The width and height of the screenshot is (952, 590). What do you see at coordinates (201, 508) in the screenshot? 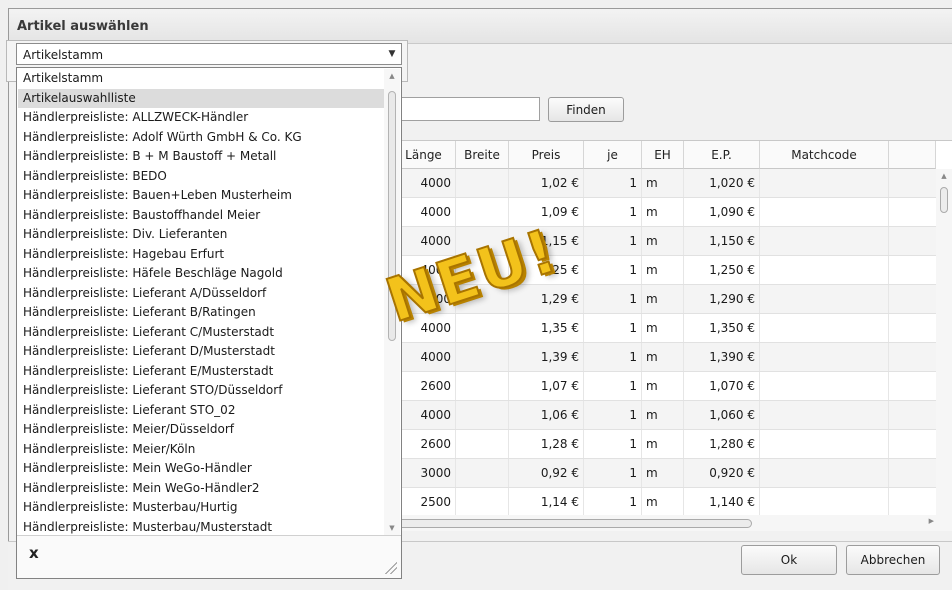
I see `dropdown-item: Händlerpreisliste: Musterbau/Hurtig` at bounding box center [201, 508].